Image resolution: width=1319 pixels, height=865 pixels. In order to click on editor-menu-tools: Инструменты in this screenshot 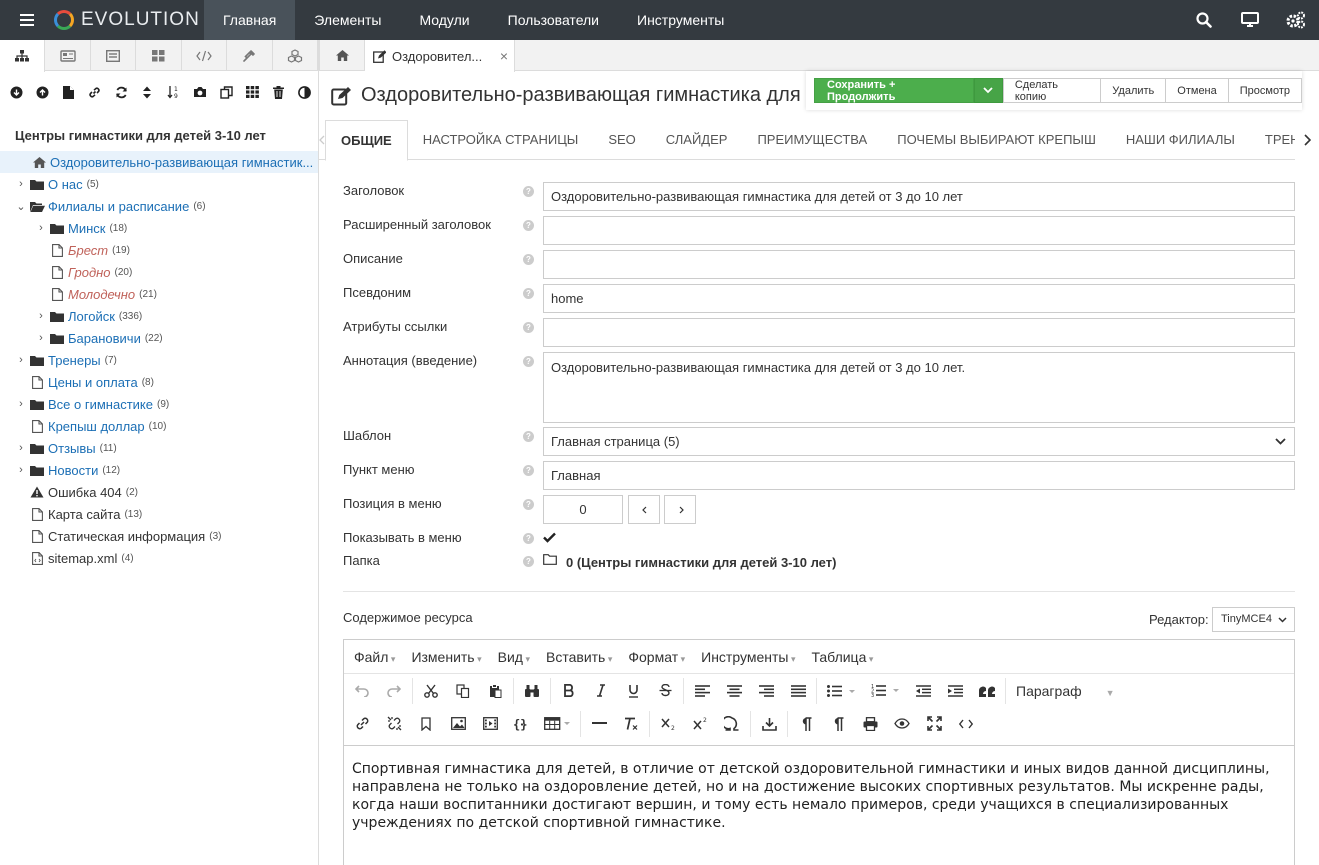, I will do `click(748, 657)`.